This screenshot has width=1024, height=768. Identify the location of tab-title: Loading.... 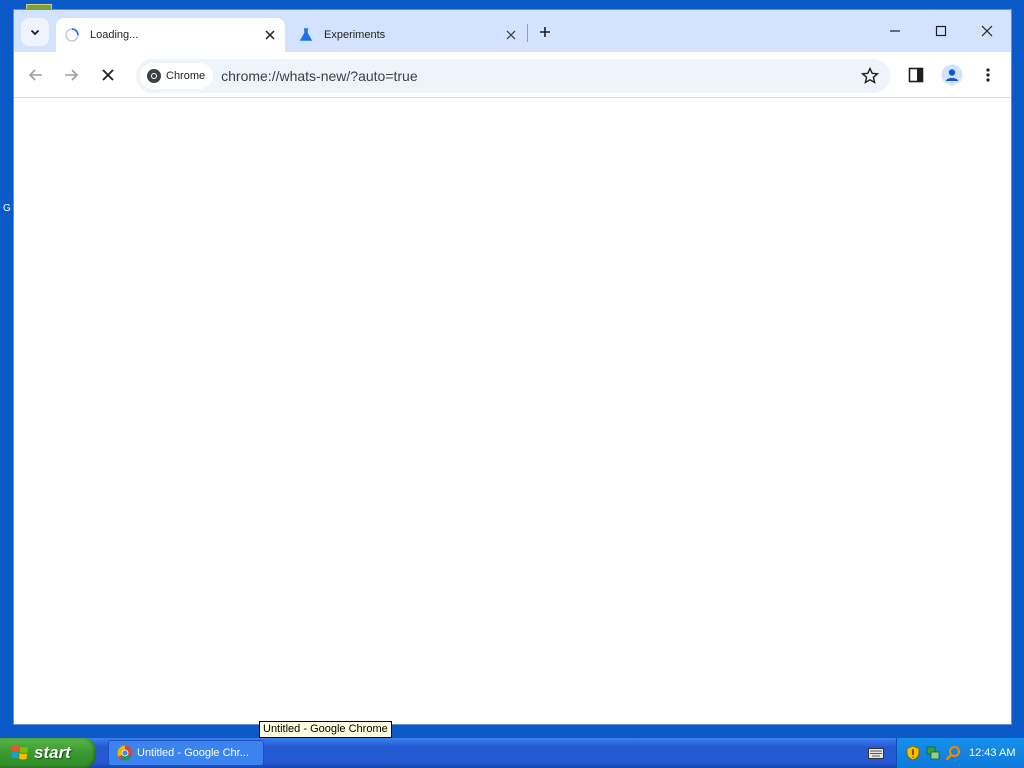
(114, 35).